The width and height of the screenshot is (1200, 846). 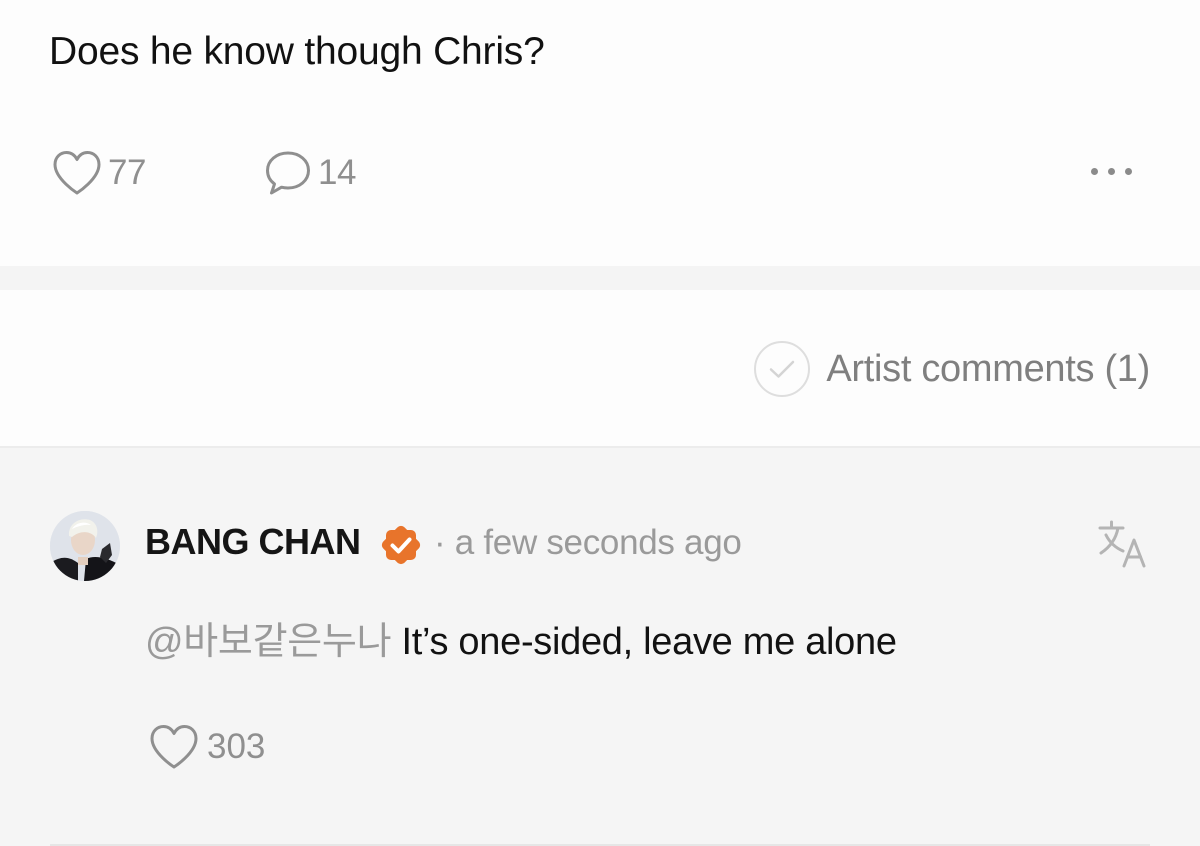 I want to click on comment-mention: @바보같은누나, so click(x=268, y=642).